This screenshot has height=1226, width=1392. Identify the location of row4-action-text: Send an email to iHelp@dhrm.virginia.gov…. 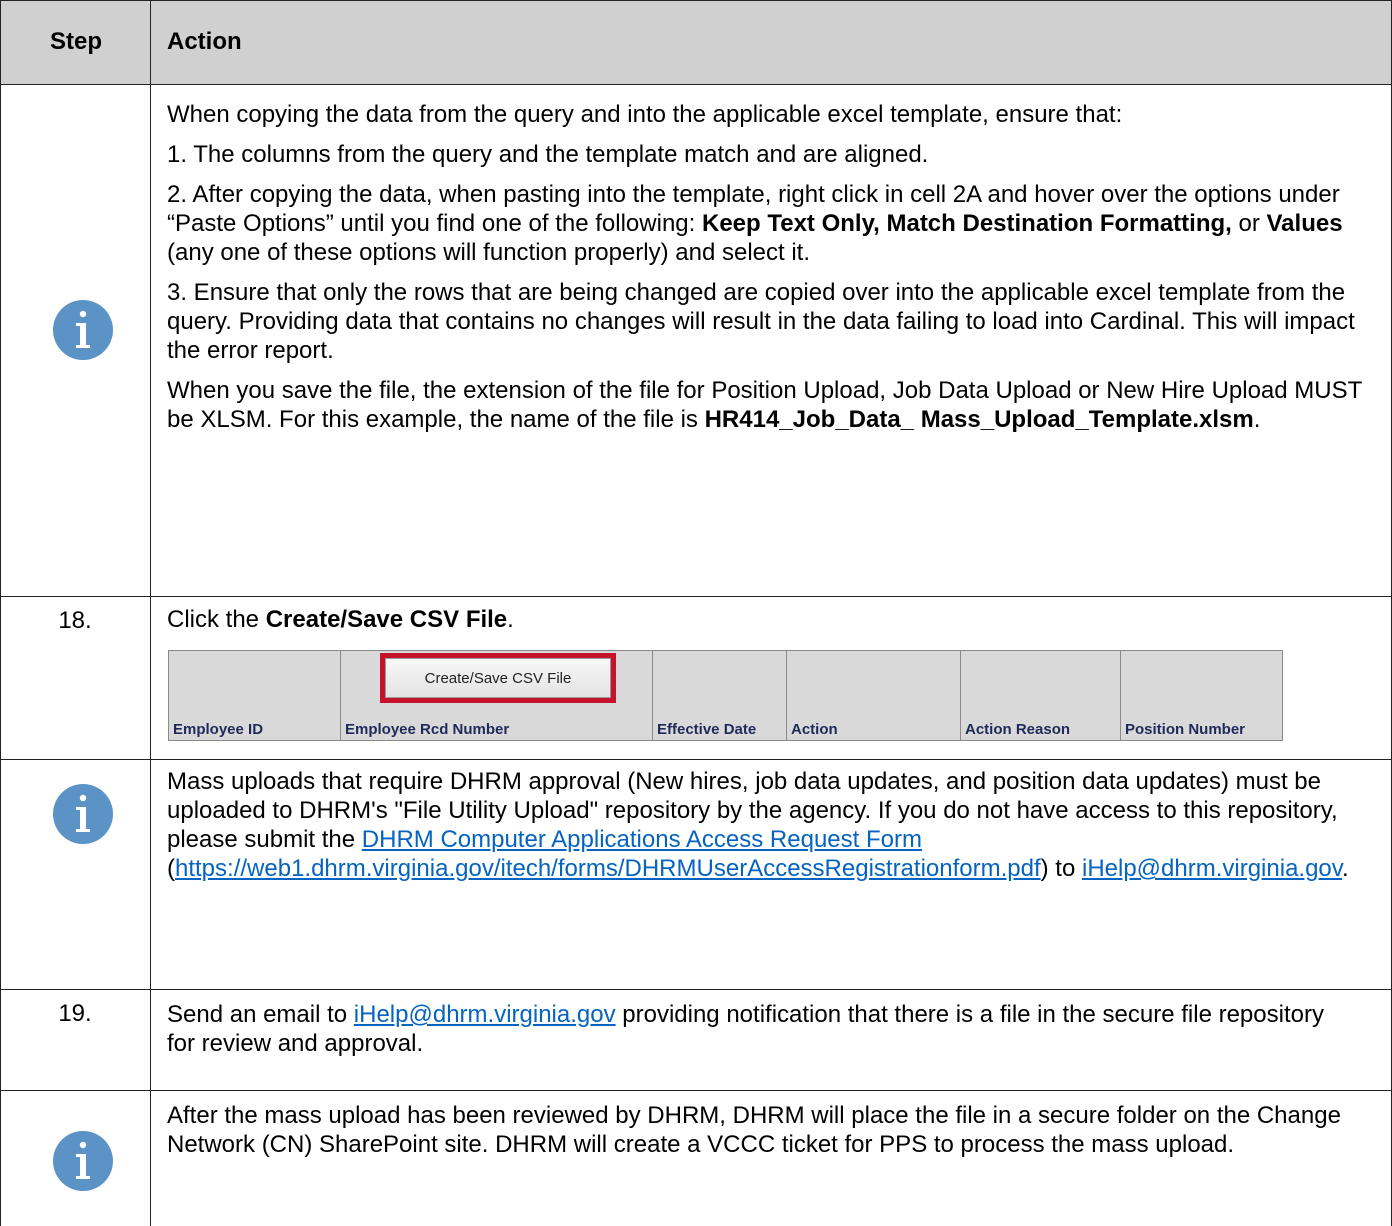
(745, 1029).